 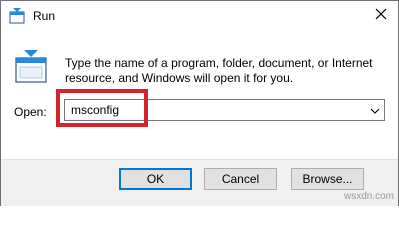 I want to click on watermark: wsxdn.com, so click(x=368, y=196).